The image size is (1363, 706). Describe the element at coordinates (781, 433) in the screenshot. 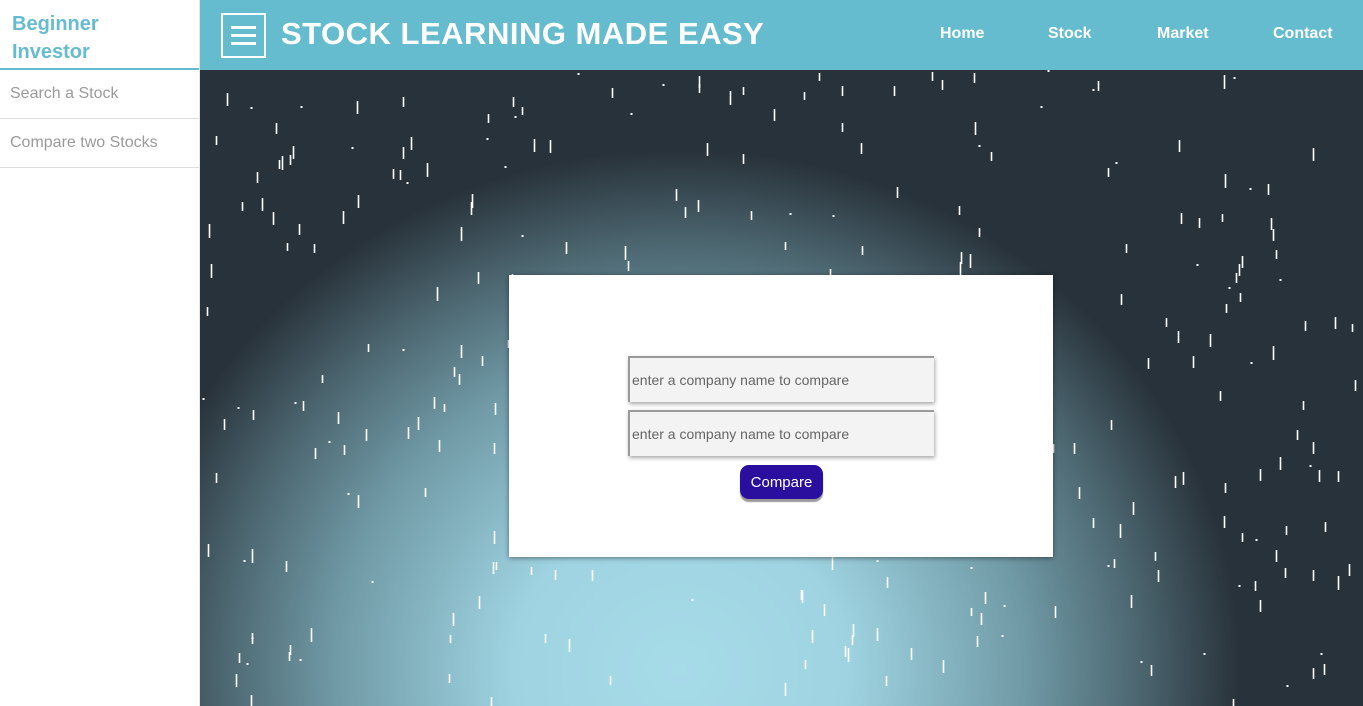

I see `second-company-input` at that location.